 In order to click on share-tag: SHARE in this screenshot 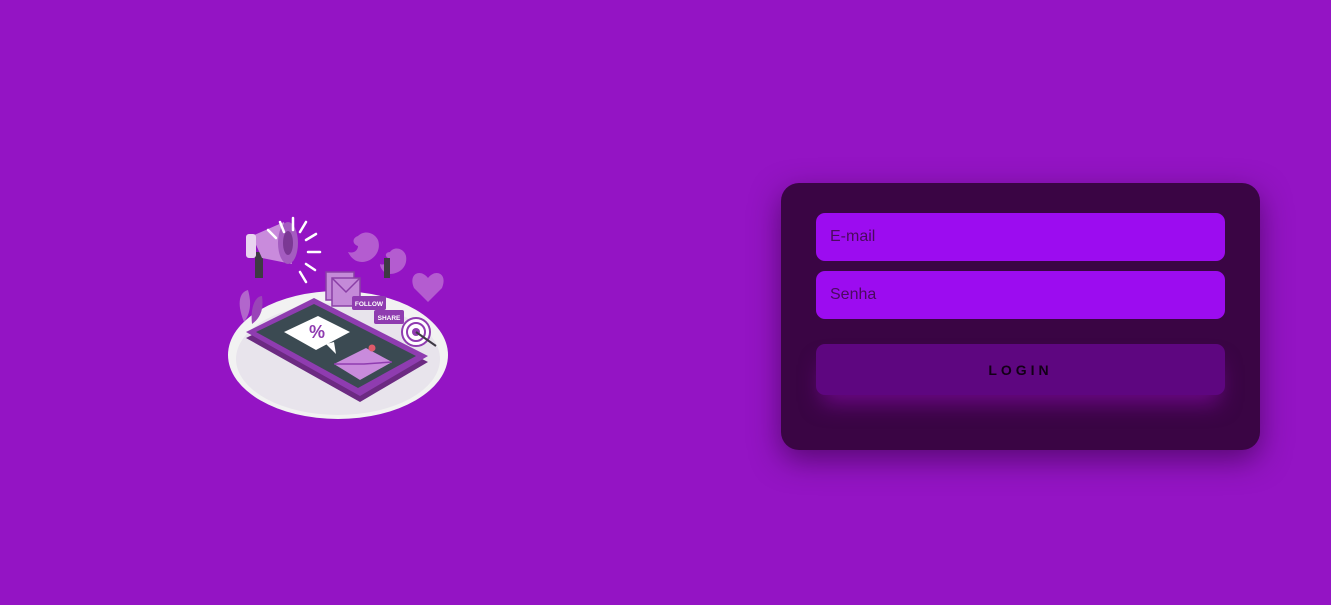, I will do `click(389, 317)`.